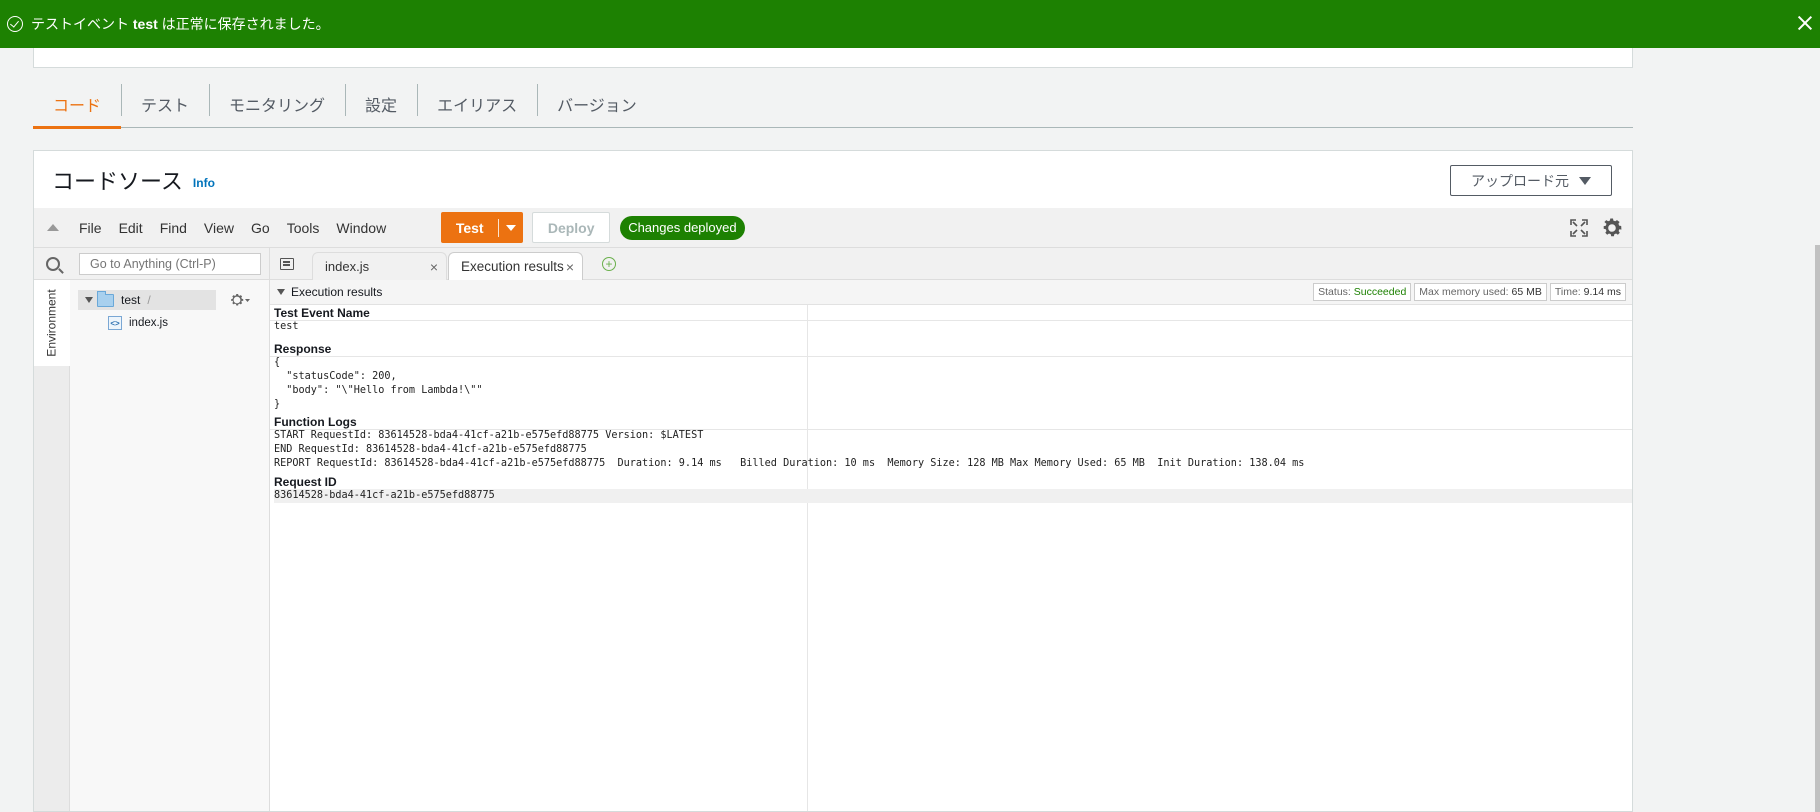 This screenshot has width=1820, height=812. Describe the element at coordinates (1602, 292) in the screenshot. I see `time-value: 9.14 ms` at that location.